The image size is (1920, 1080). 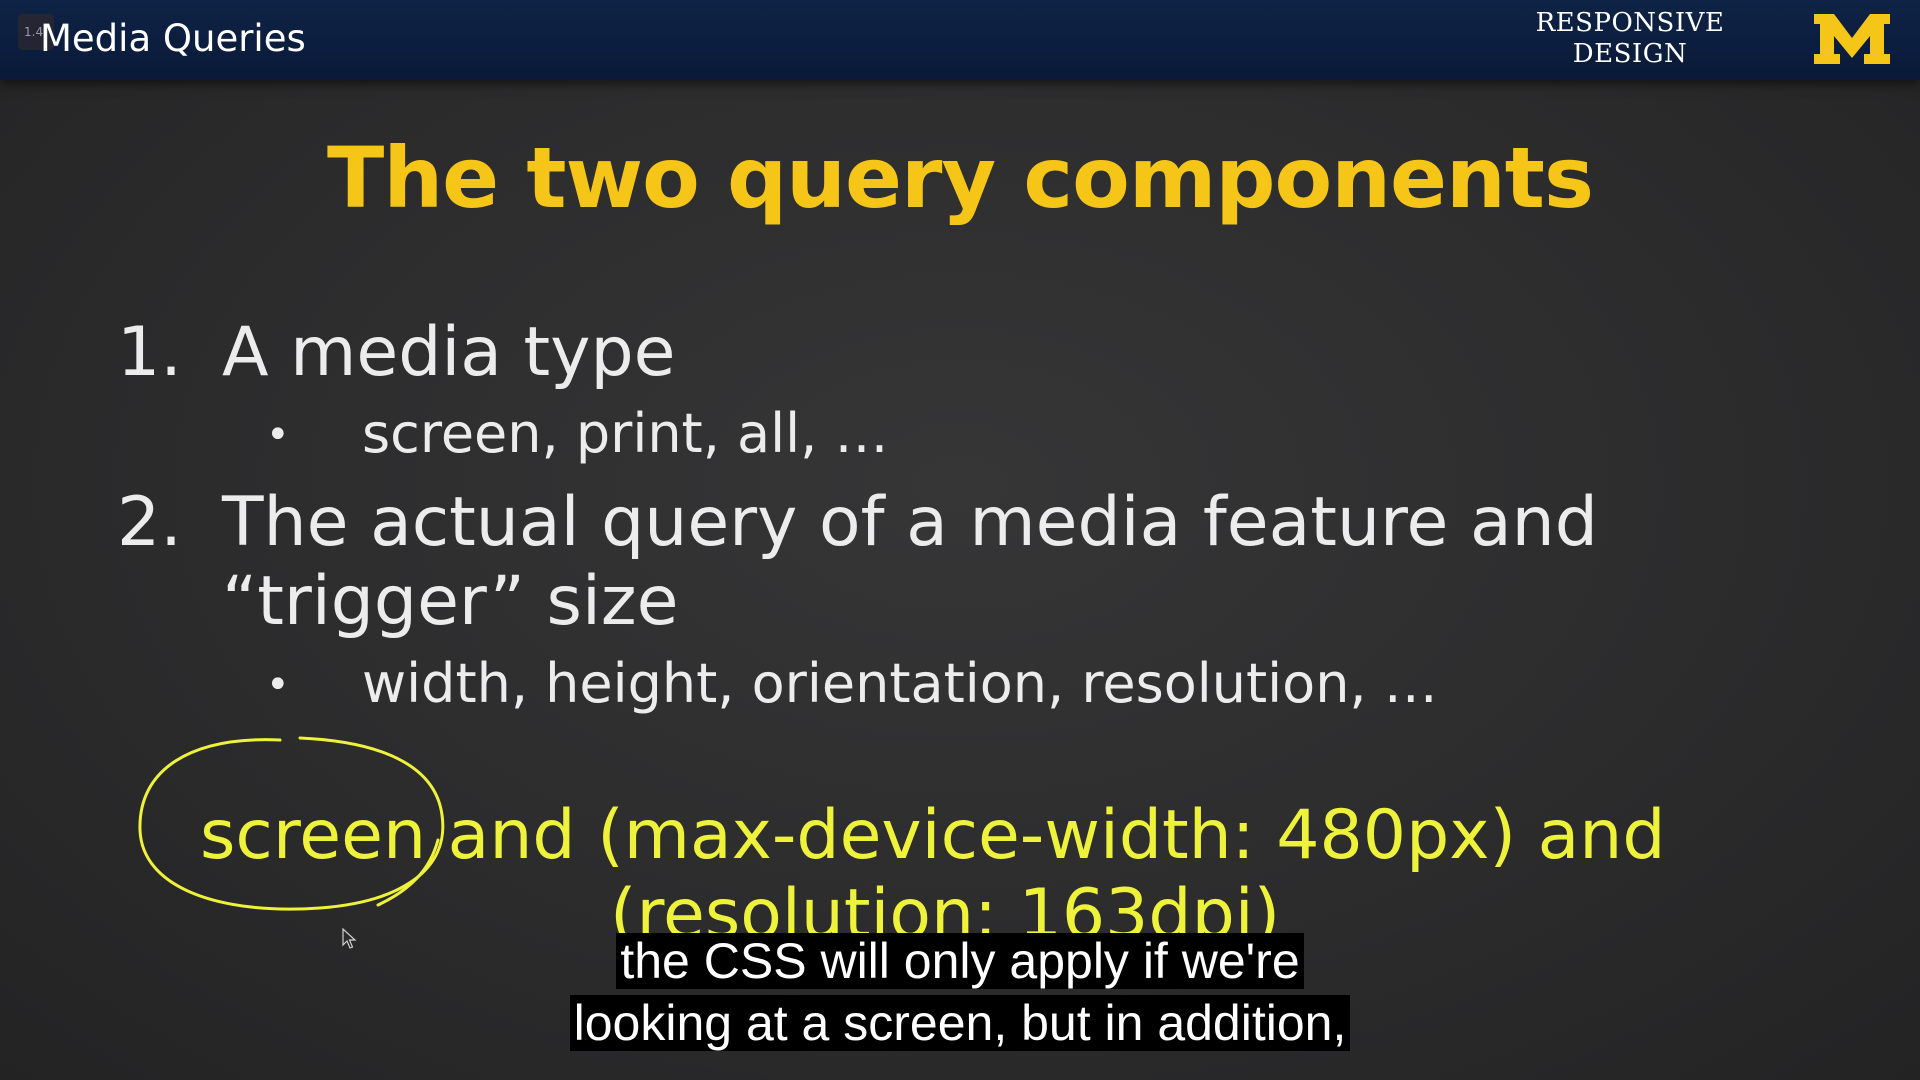 I want to click on caption-text-1: the CSS will only apply if we're, so click(x=960, y=961).